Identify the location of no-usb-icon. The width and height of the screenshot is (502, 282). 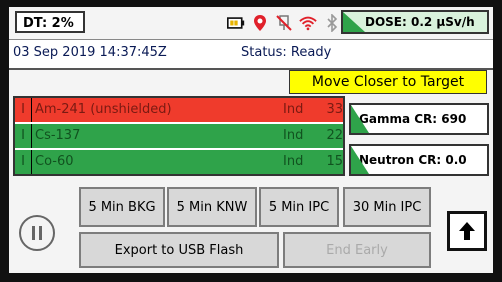
(284, 23).